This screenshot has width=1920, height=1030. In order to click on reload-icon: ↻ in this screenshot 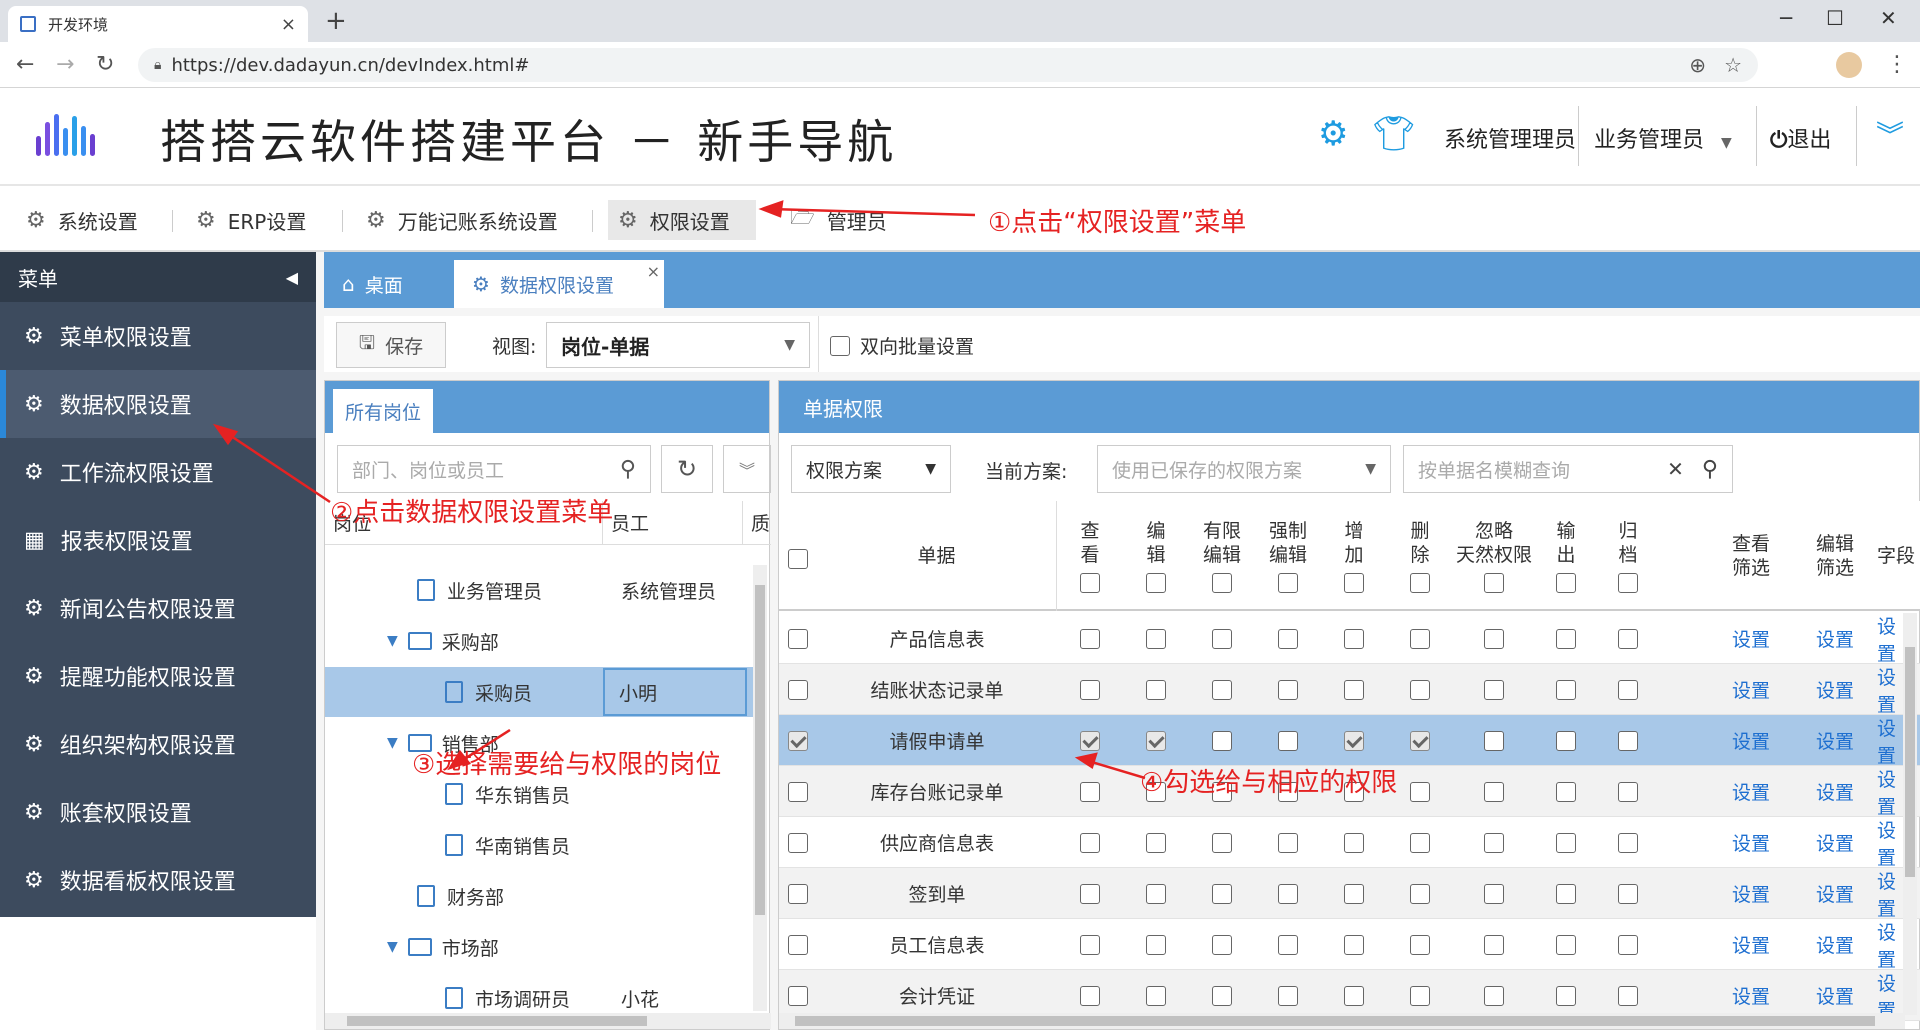, I will do `click(105, 64)`.